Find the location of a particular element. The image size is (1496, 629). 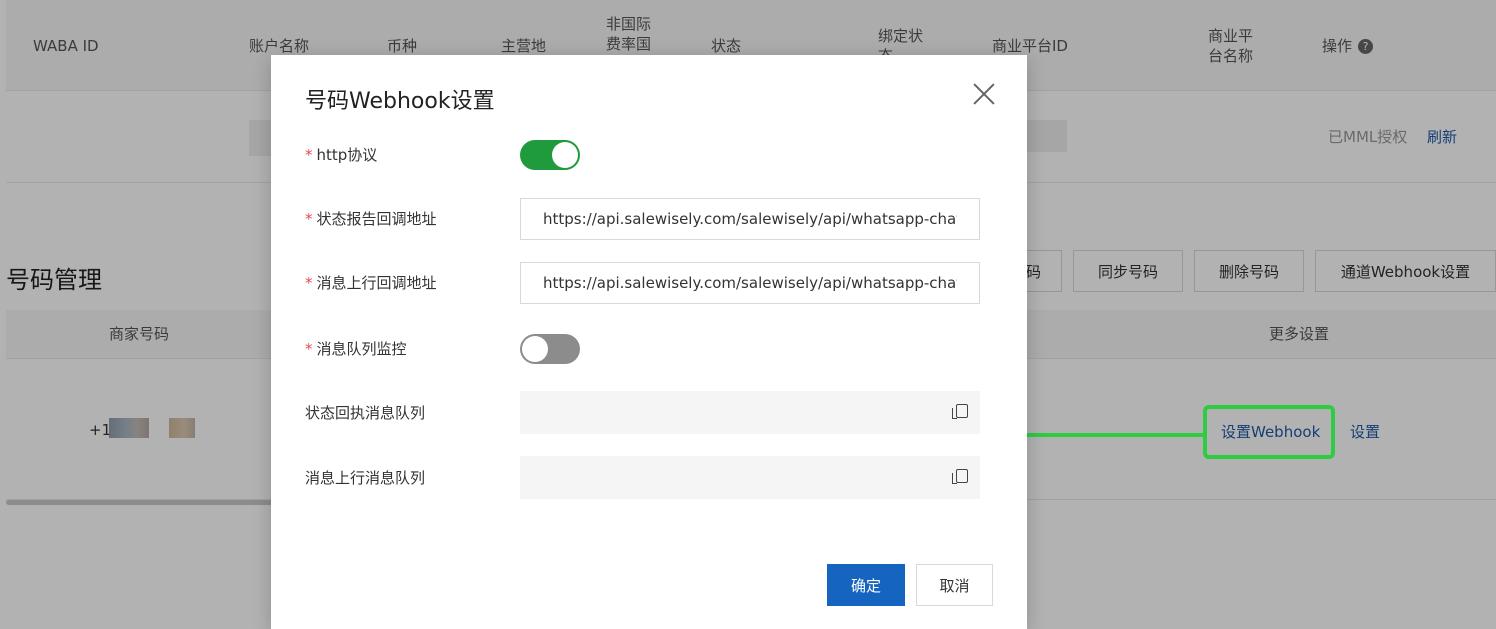

close-icon is located at coordinates (984, 94).